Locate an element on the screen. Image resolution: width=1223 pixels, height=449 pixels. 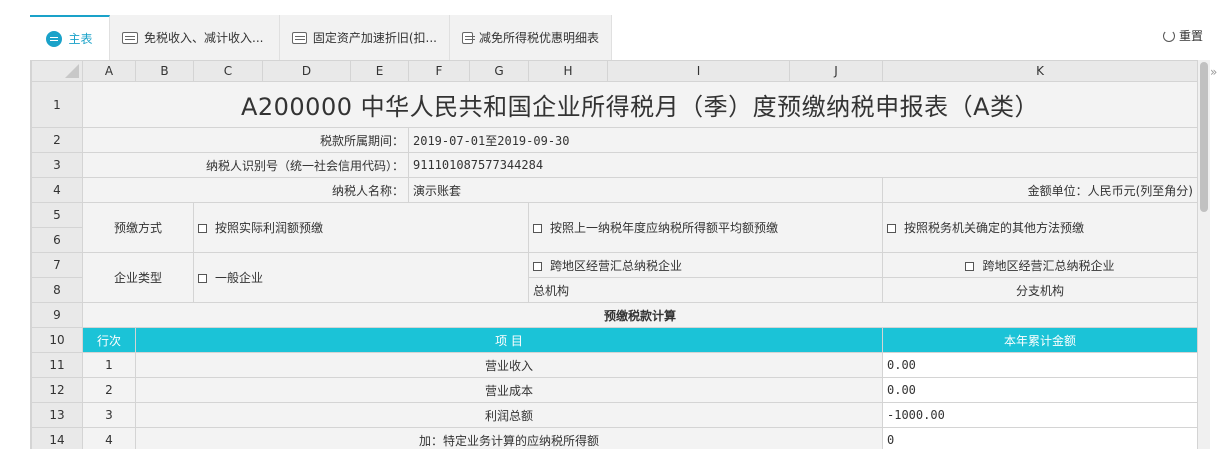
row-header: 6 is located at coordinates (57, 240).